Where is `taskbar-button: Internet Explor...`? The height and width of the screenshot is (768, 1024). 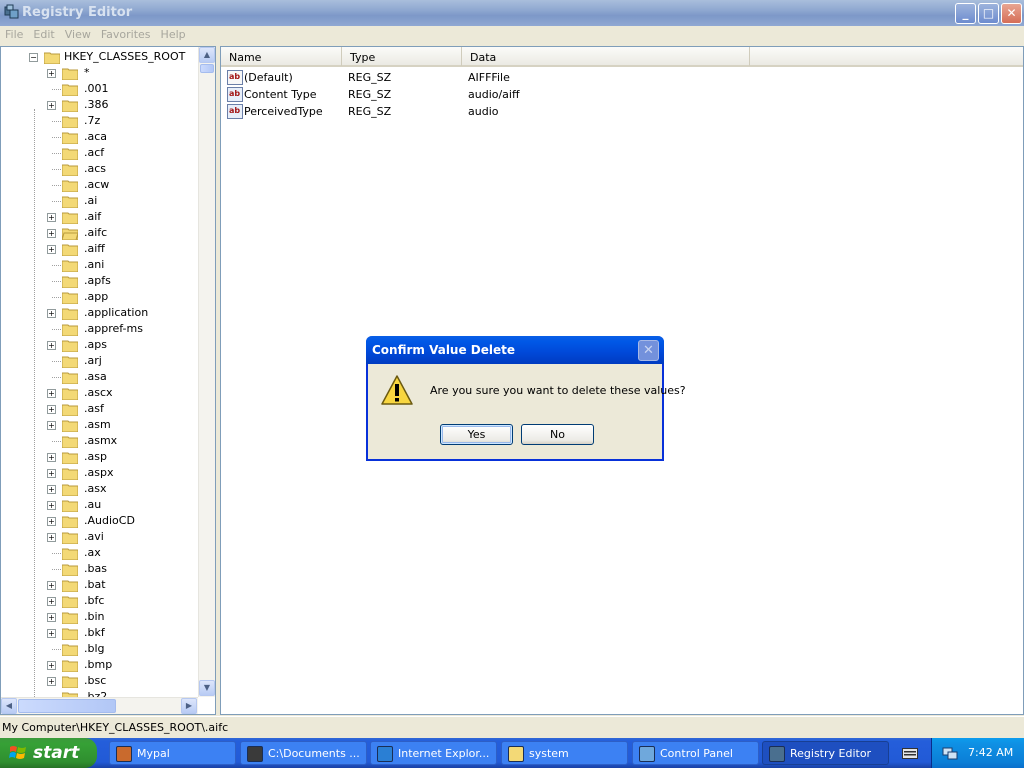
taskbar-button: Internet Explor... is located at coordinates (433, 753).